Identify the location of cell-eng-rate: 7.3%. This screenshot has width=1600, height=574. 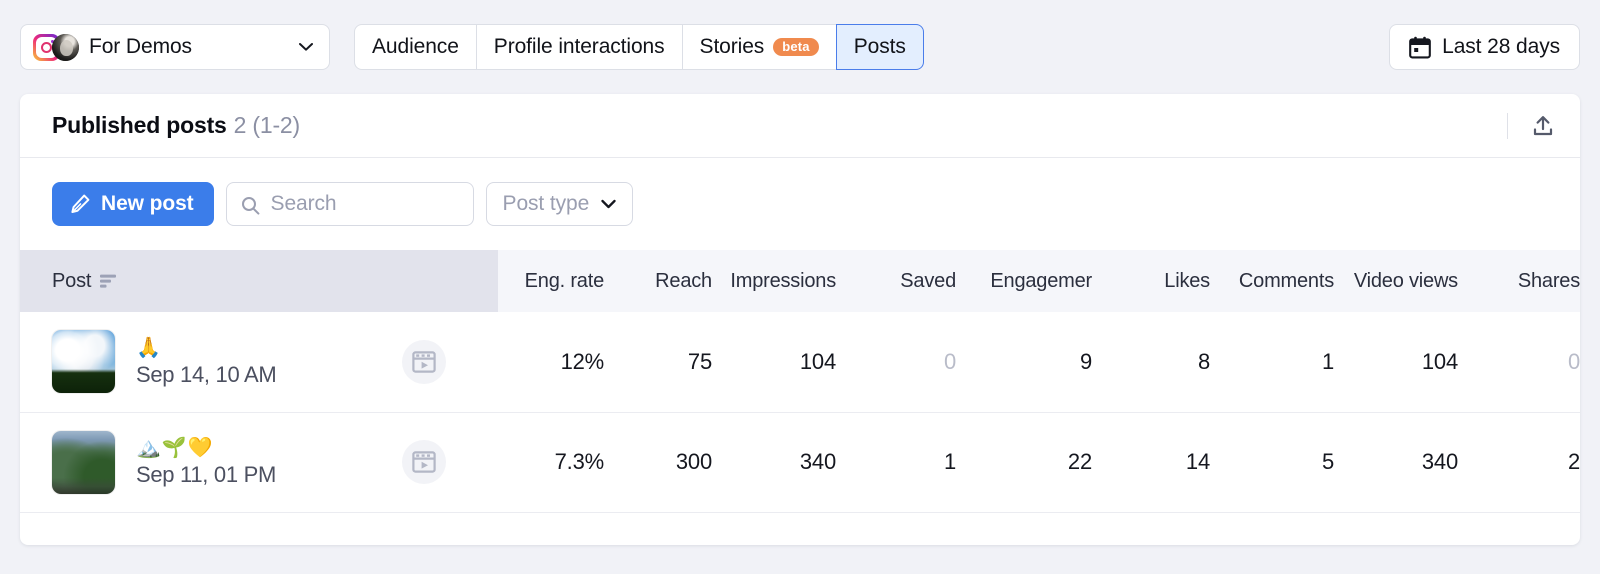
(551, 462).